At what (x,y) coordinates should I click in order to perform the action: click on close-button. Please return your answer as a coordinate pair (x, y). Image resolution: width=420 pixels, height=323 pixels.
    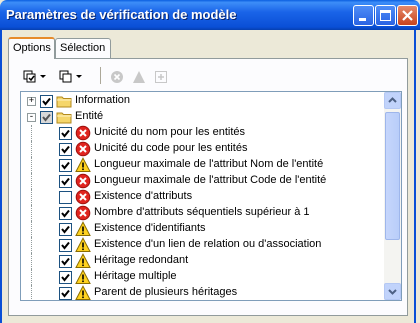
    Looking at the image, I should click on (407, 15).